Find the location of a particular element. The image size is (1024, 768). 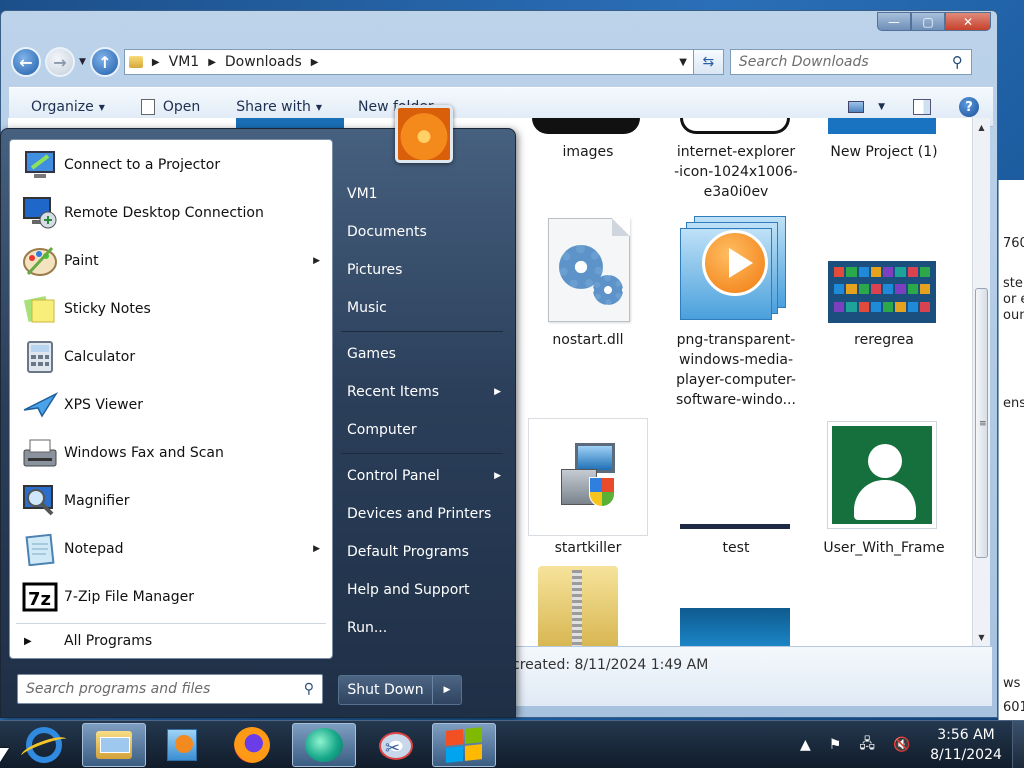

clock: 3:56 AM 8/11/2024 is located at coordinates (966, 745).